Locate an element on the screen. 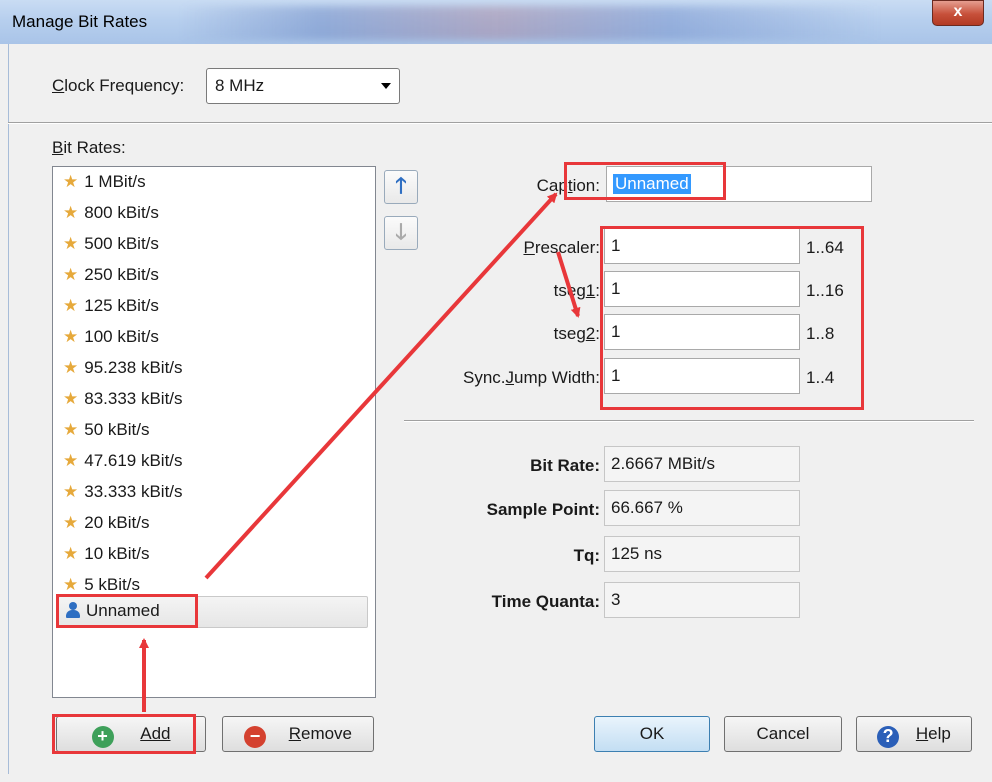  arrow-to-parameters is located at coordinates (568, 284).